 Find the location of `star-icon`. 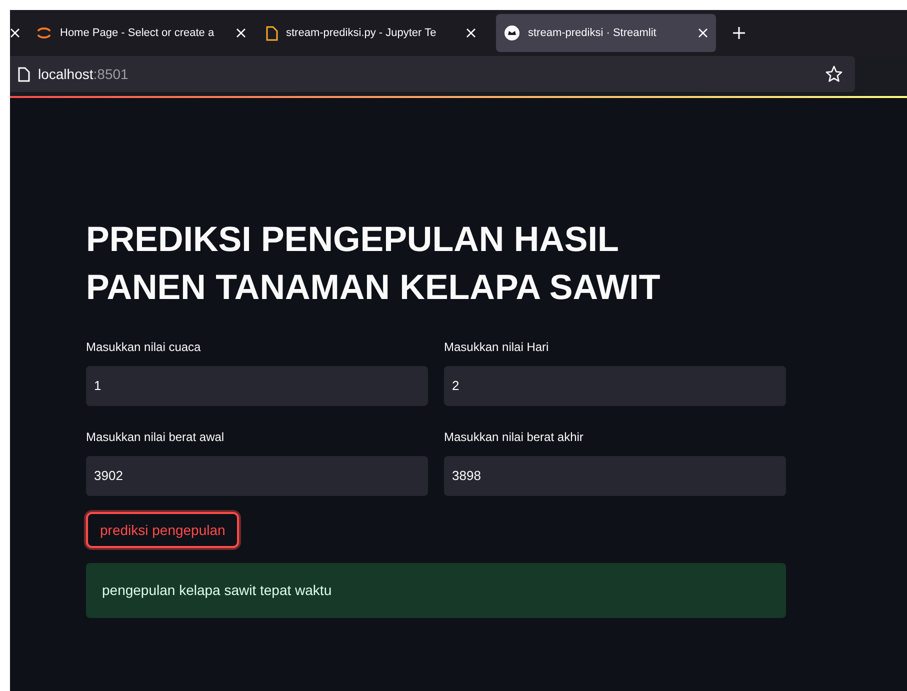

star-icon is located at coordinates (834, 74).